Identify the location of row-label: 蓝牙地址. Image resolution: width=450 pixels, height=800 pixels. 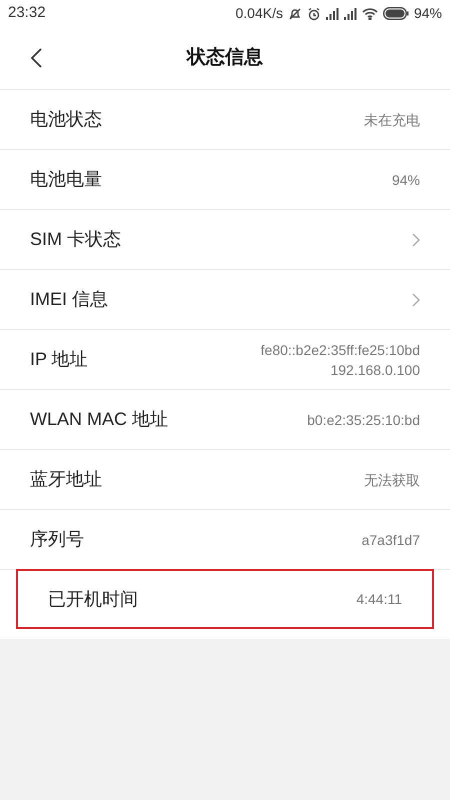
(66, 479).